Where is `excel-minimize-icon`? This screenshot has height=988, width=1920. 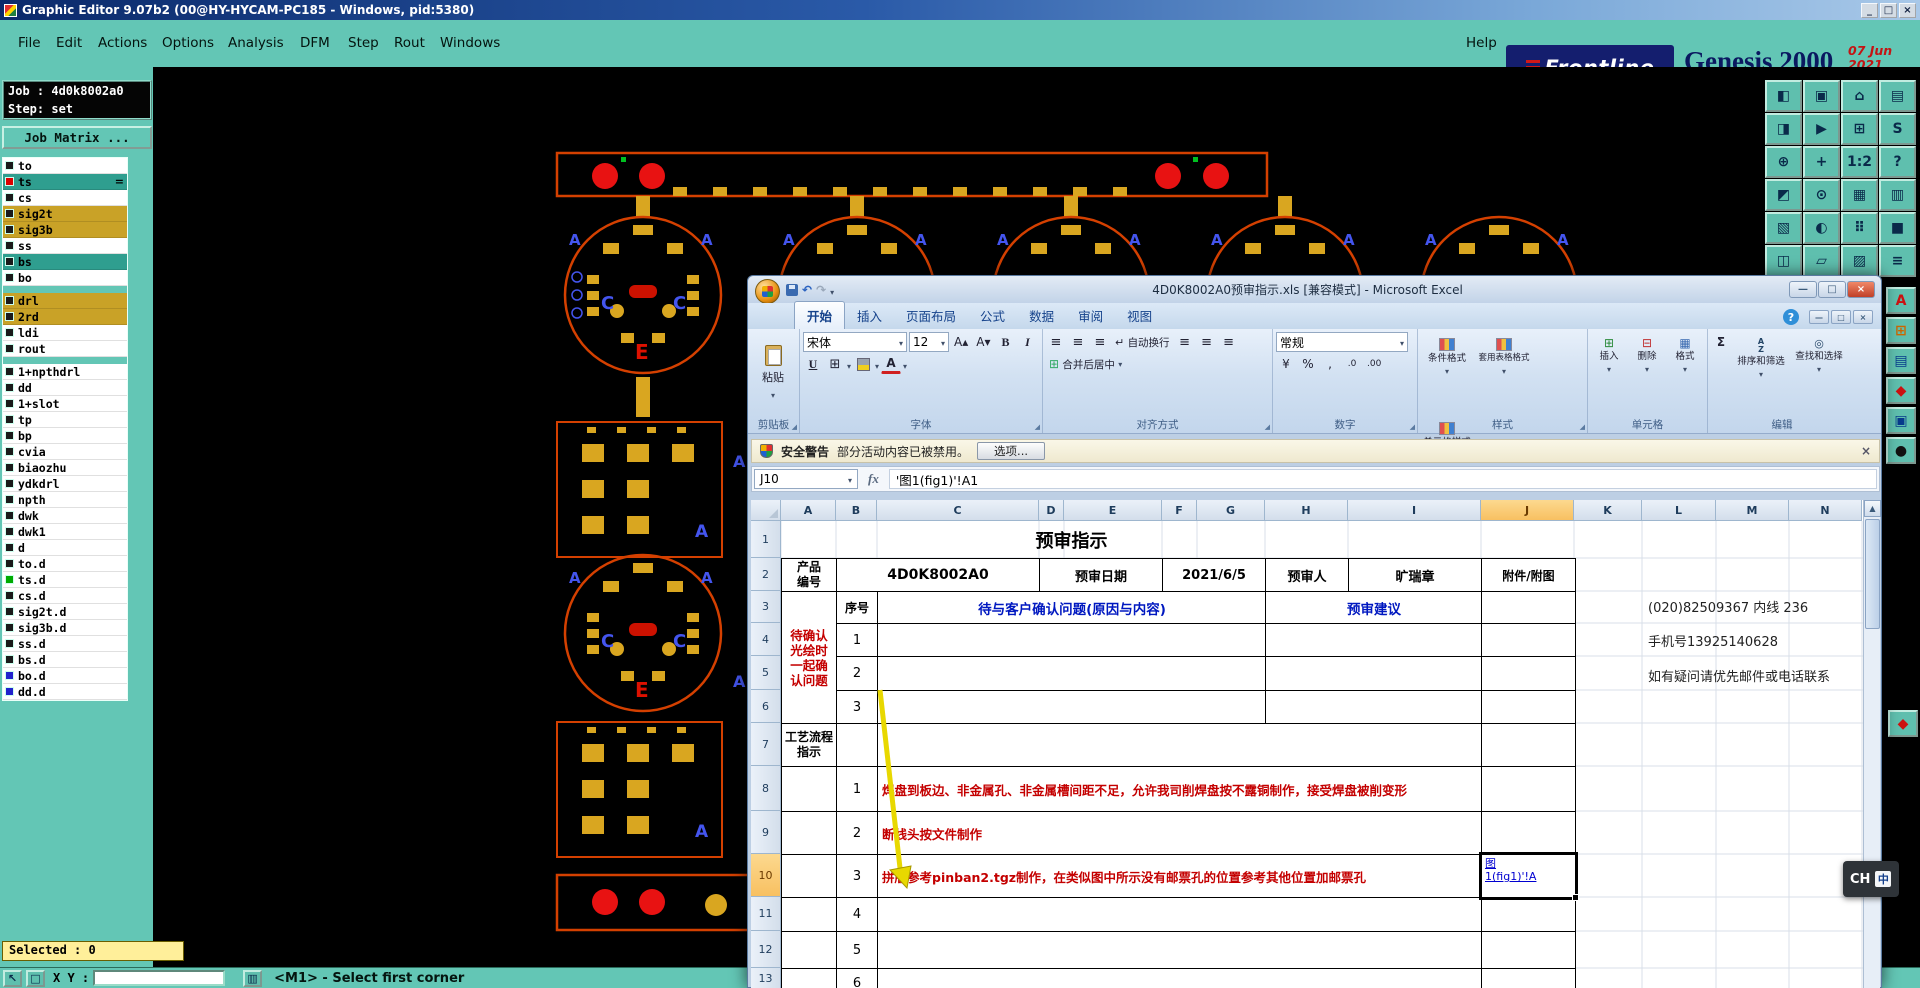 excel-minimize-icon is located at coordinates (1803, 289).